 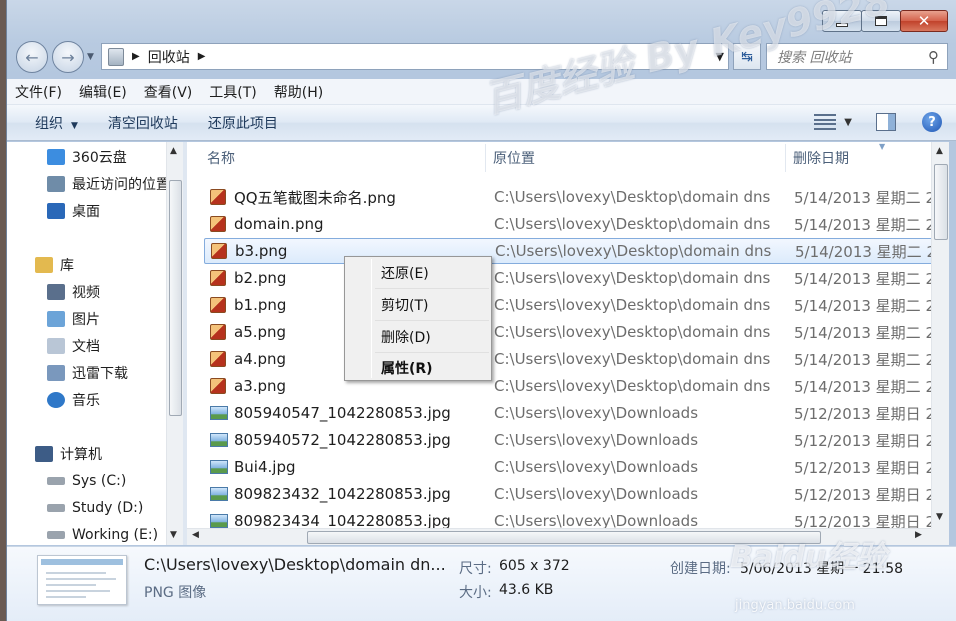 I want to click on forward-button: →, so click(x=68, y=57).